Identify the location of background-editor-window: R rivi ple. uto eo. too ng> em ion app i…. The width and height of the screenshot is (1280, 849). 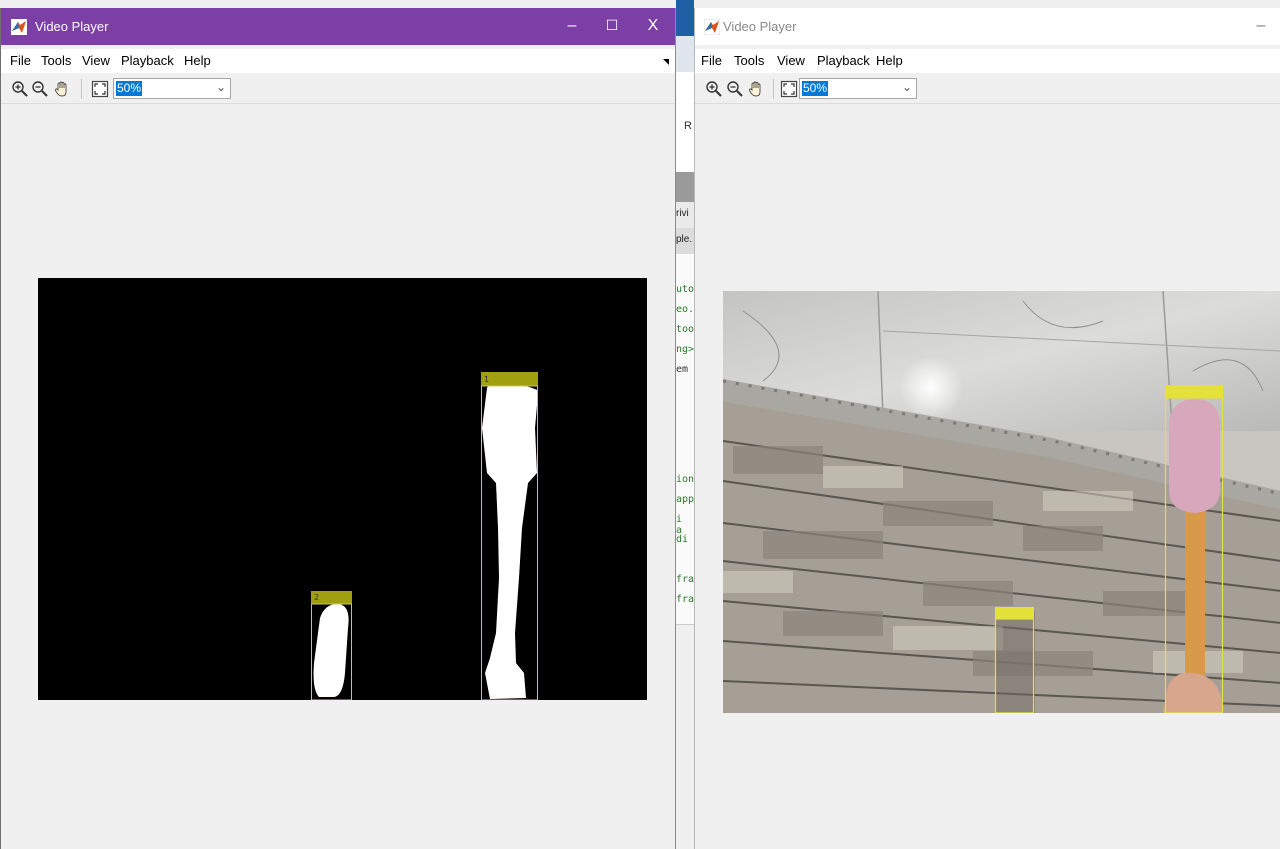
(685, 424).